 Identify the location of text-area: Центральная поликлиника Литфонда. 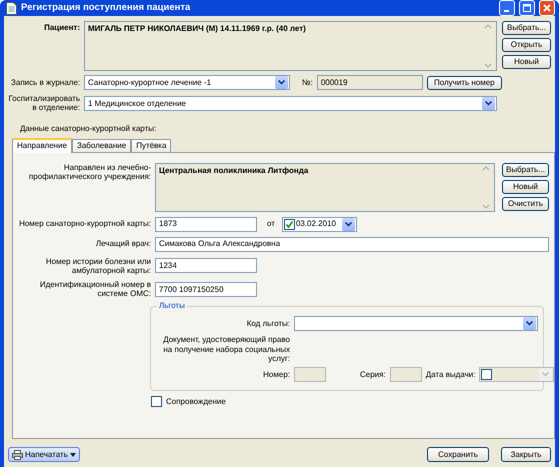
(325, 187).